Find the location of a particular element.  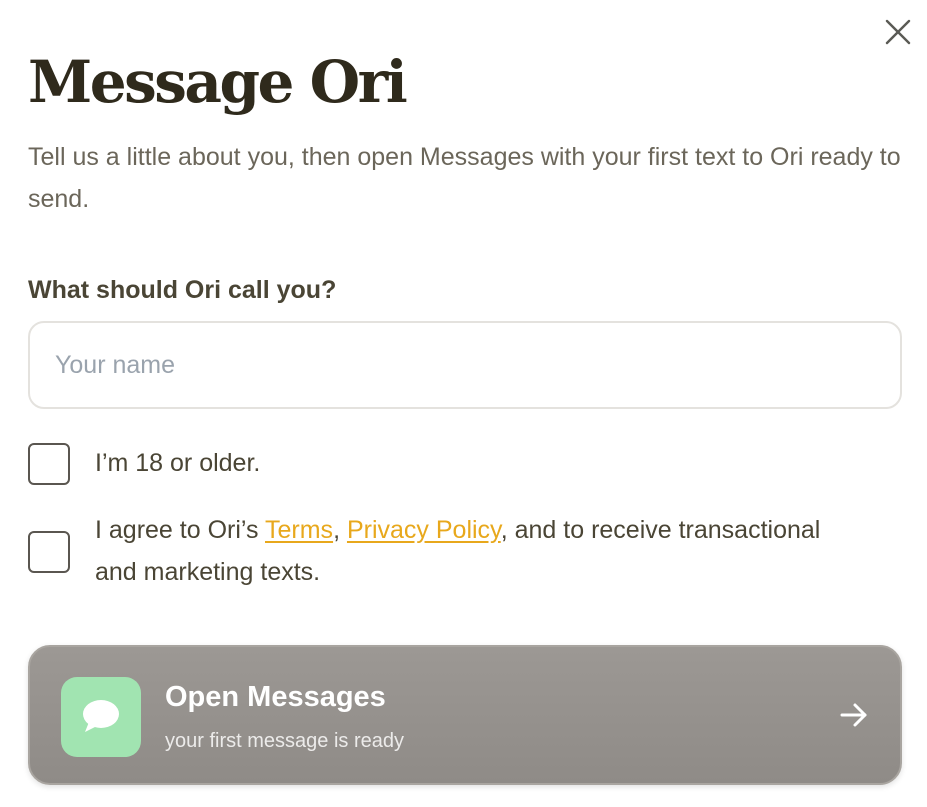

arrow-right-icon is located at coordinates (853, 715).